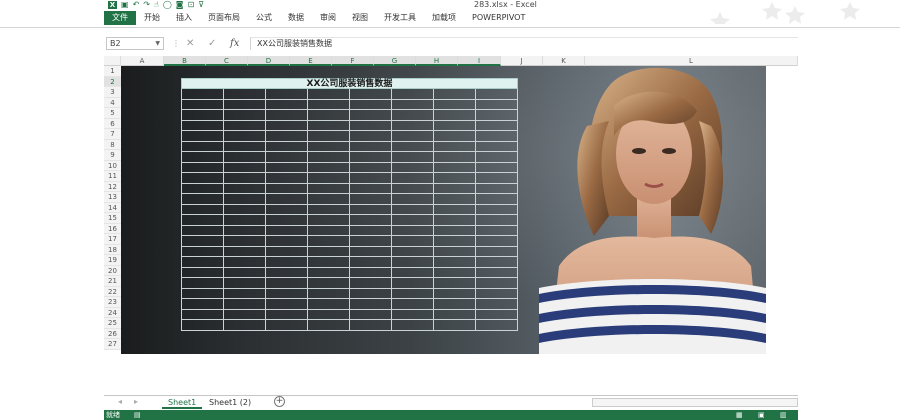 The height and width of the screenshot is (420, 900). I want to click on column-header: F, so click(353, 61).